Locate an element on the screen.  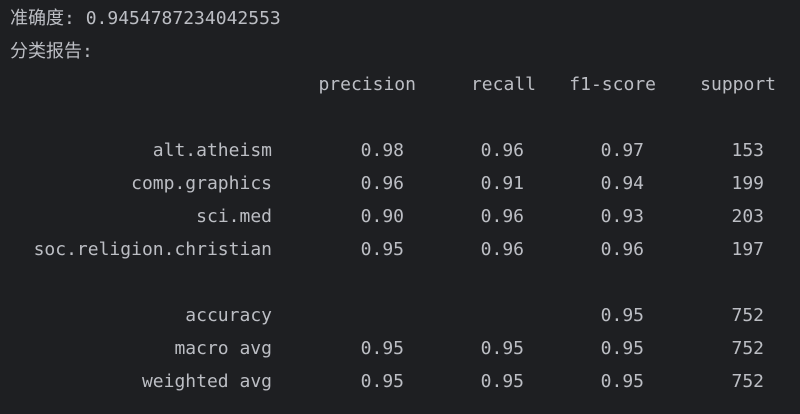
row-label: weighted avg is located at coordinates (206, 381).